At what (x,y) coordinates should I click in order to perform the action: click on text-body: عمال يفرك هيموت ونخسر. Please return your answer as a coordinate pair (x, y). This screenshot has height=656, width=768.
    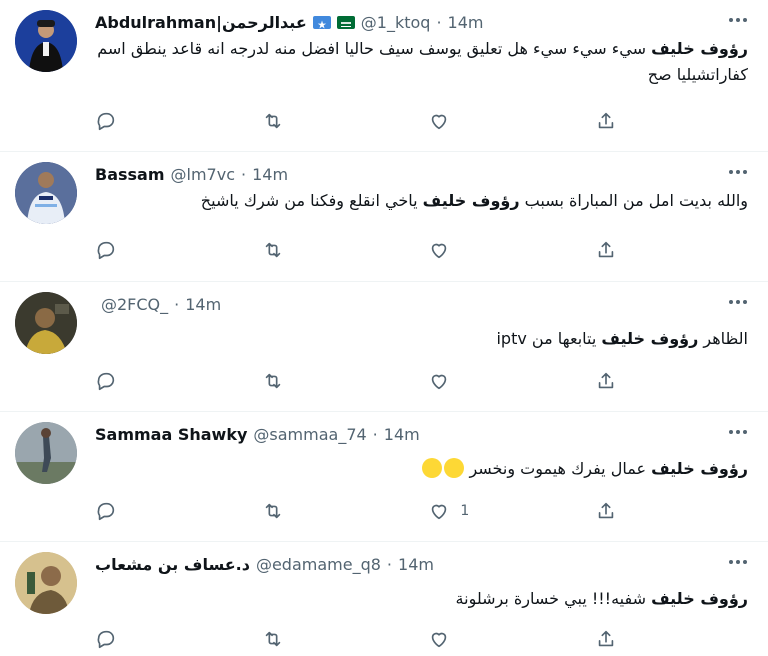
    Looking at the image, I should click on (560, 468).